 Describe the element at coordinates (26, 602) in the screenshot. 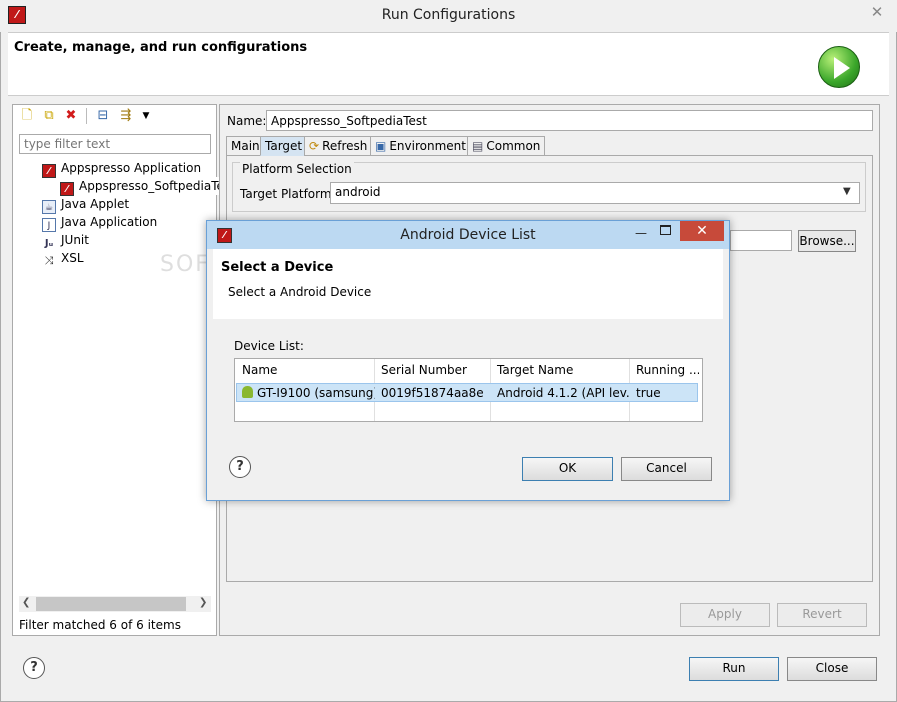

I see `scroll-left-icon: ❮` at that location.